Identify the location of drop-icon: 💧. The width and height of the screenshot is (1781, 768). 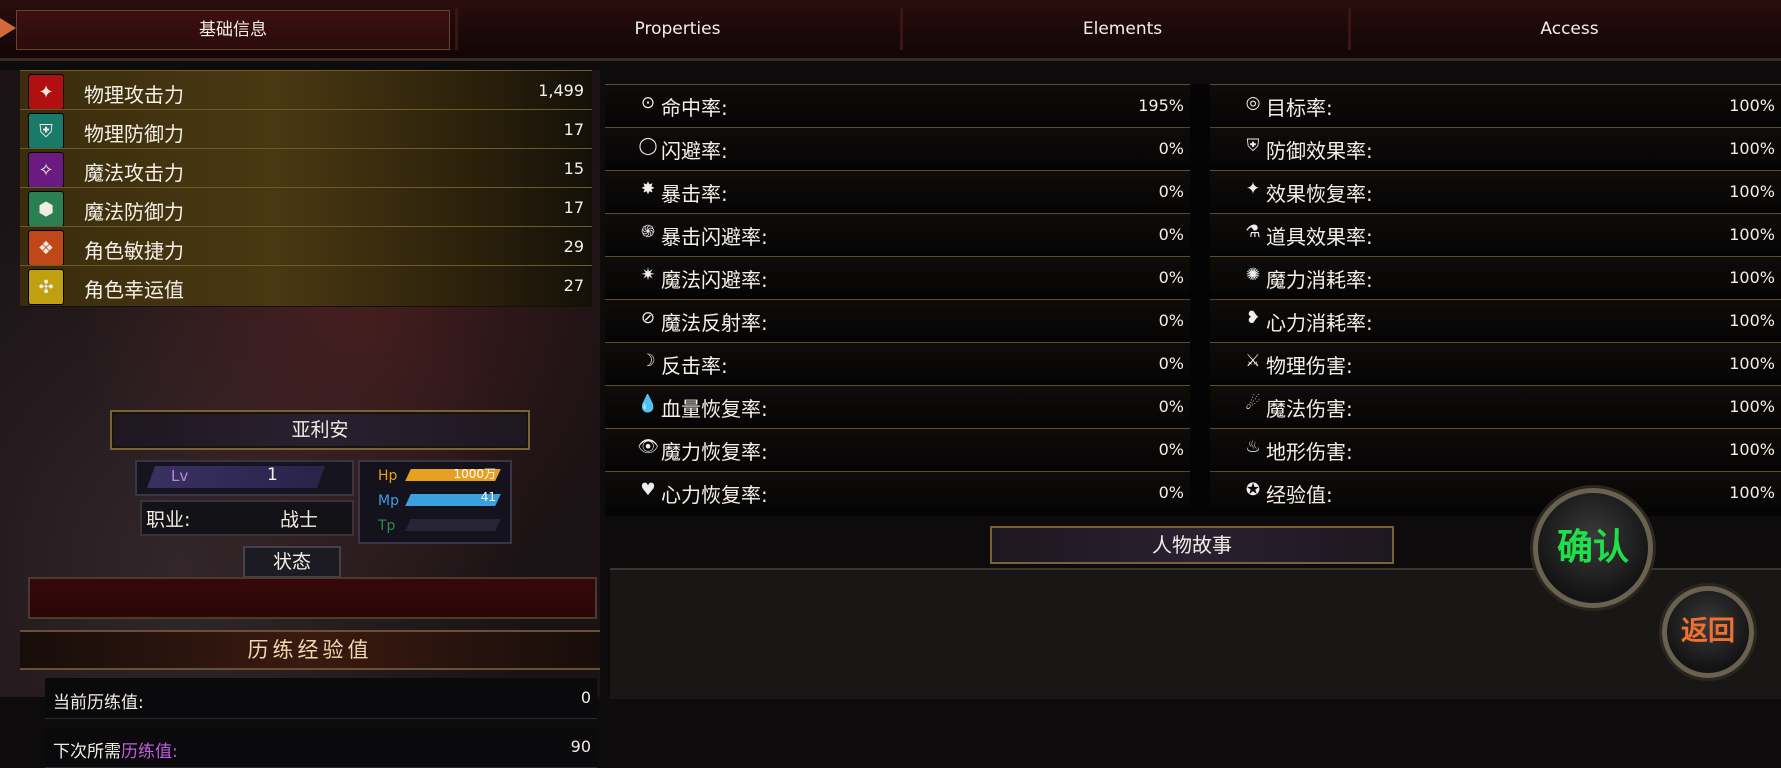
(648, 404).